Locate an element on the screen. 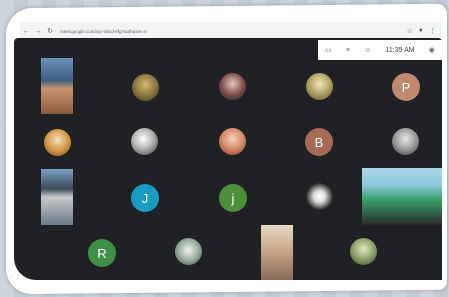 This screenshot has width=449, height=297. present-icon: ▭ is located at coordinates (328, 50).